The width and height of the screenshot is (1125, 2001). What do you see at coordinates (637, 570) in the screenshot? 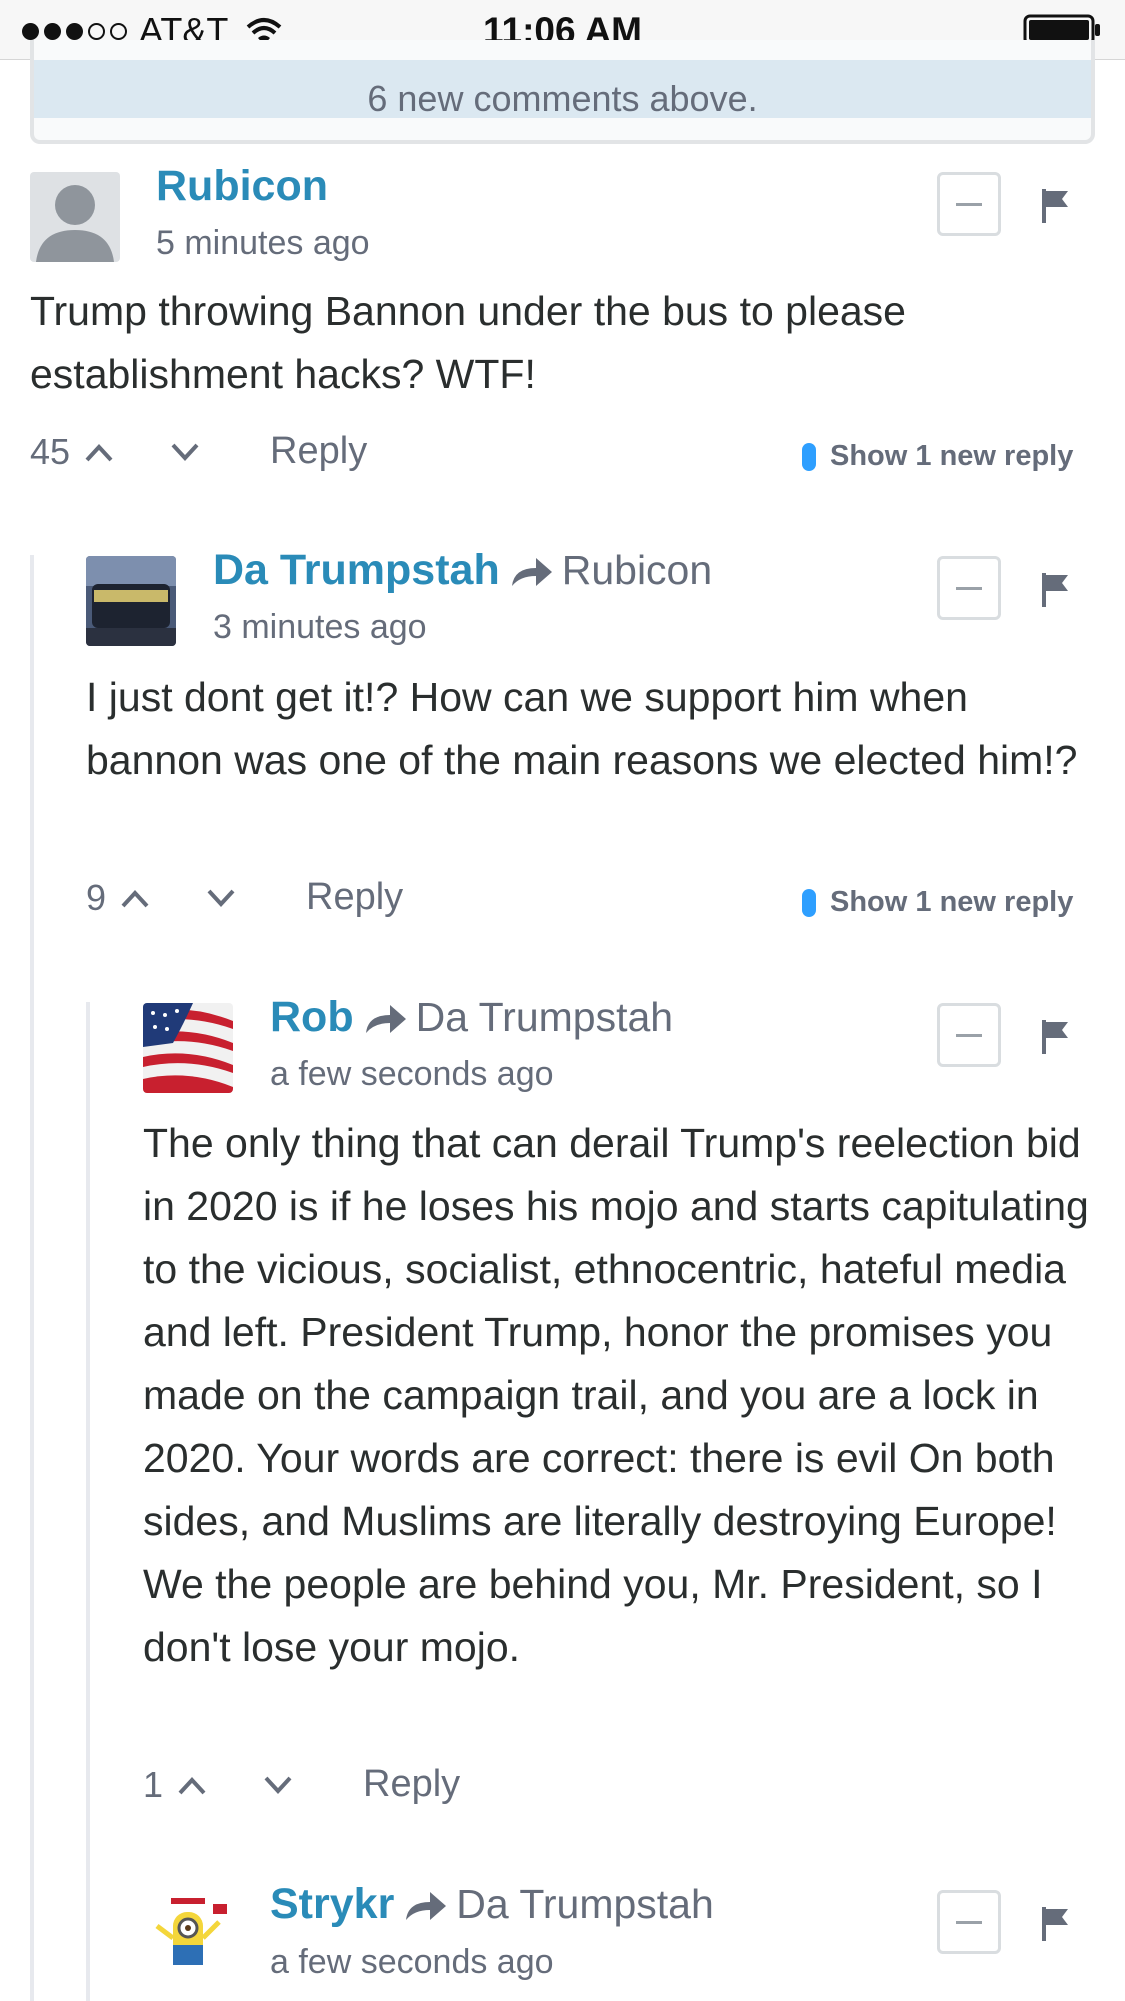
I see `parent-author-link: Rubicon` at bounding box center [637, 570].